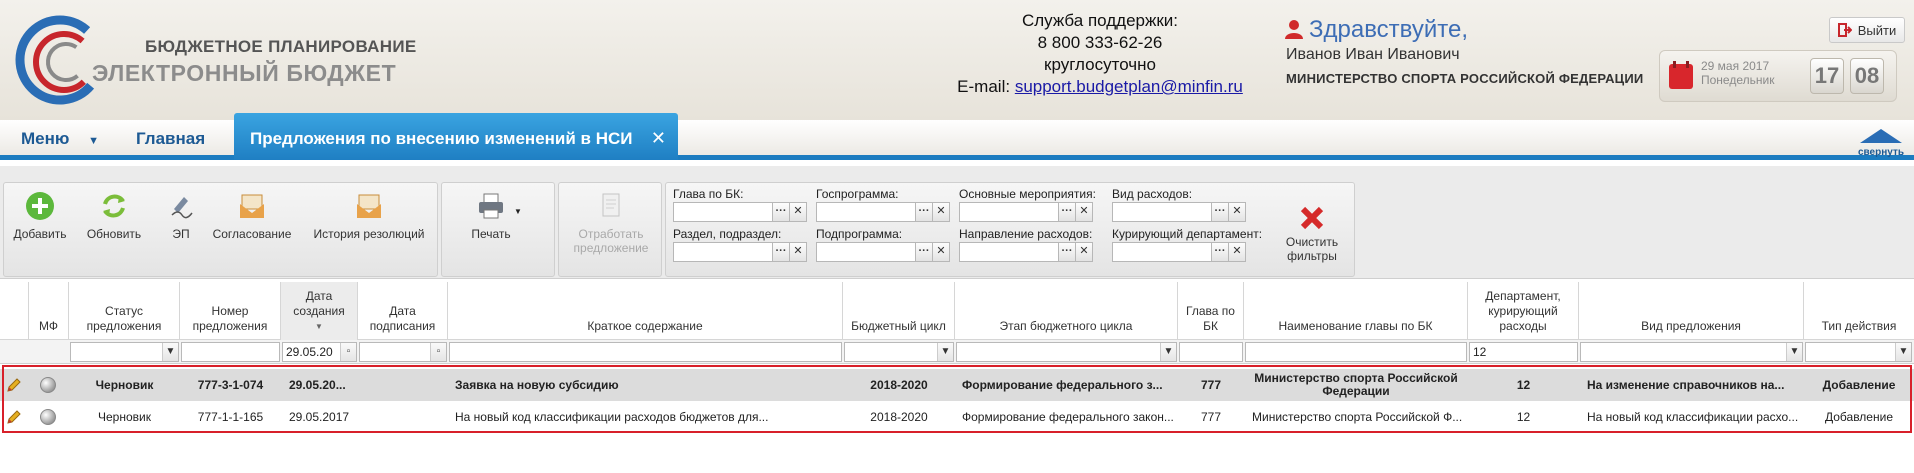 The height and width of the screenshot is (473, 1914). What do you see at coordinates (491, 216) in the screenshot?
I see `print-button: Печать` at bounding box center [491, 216].